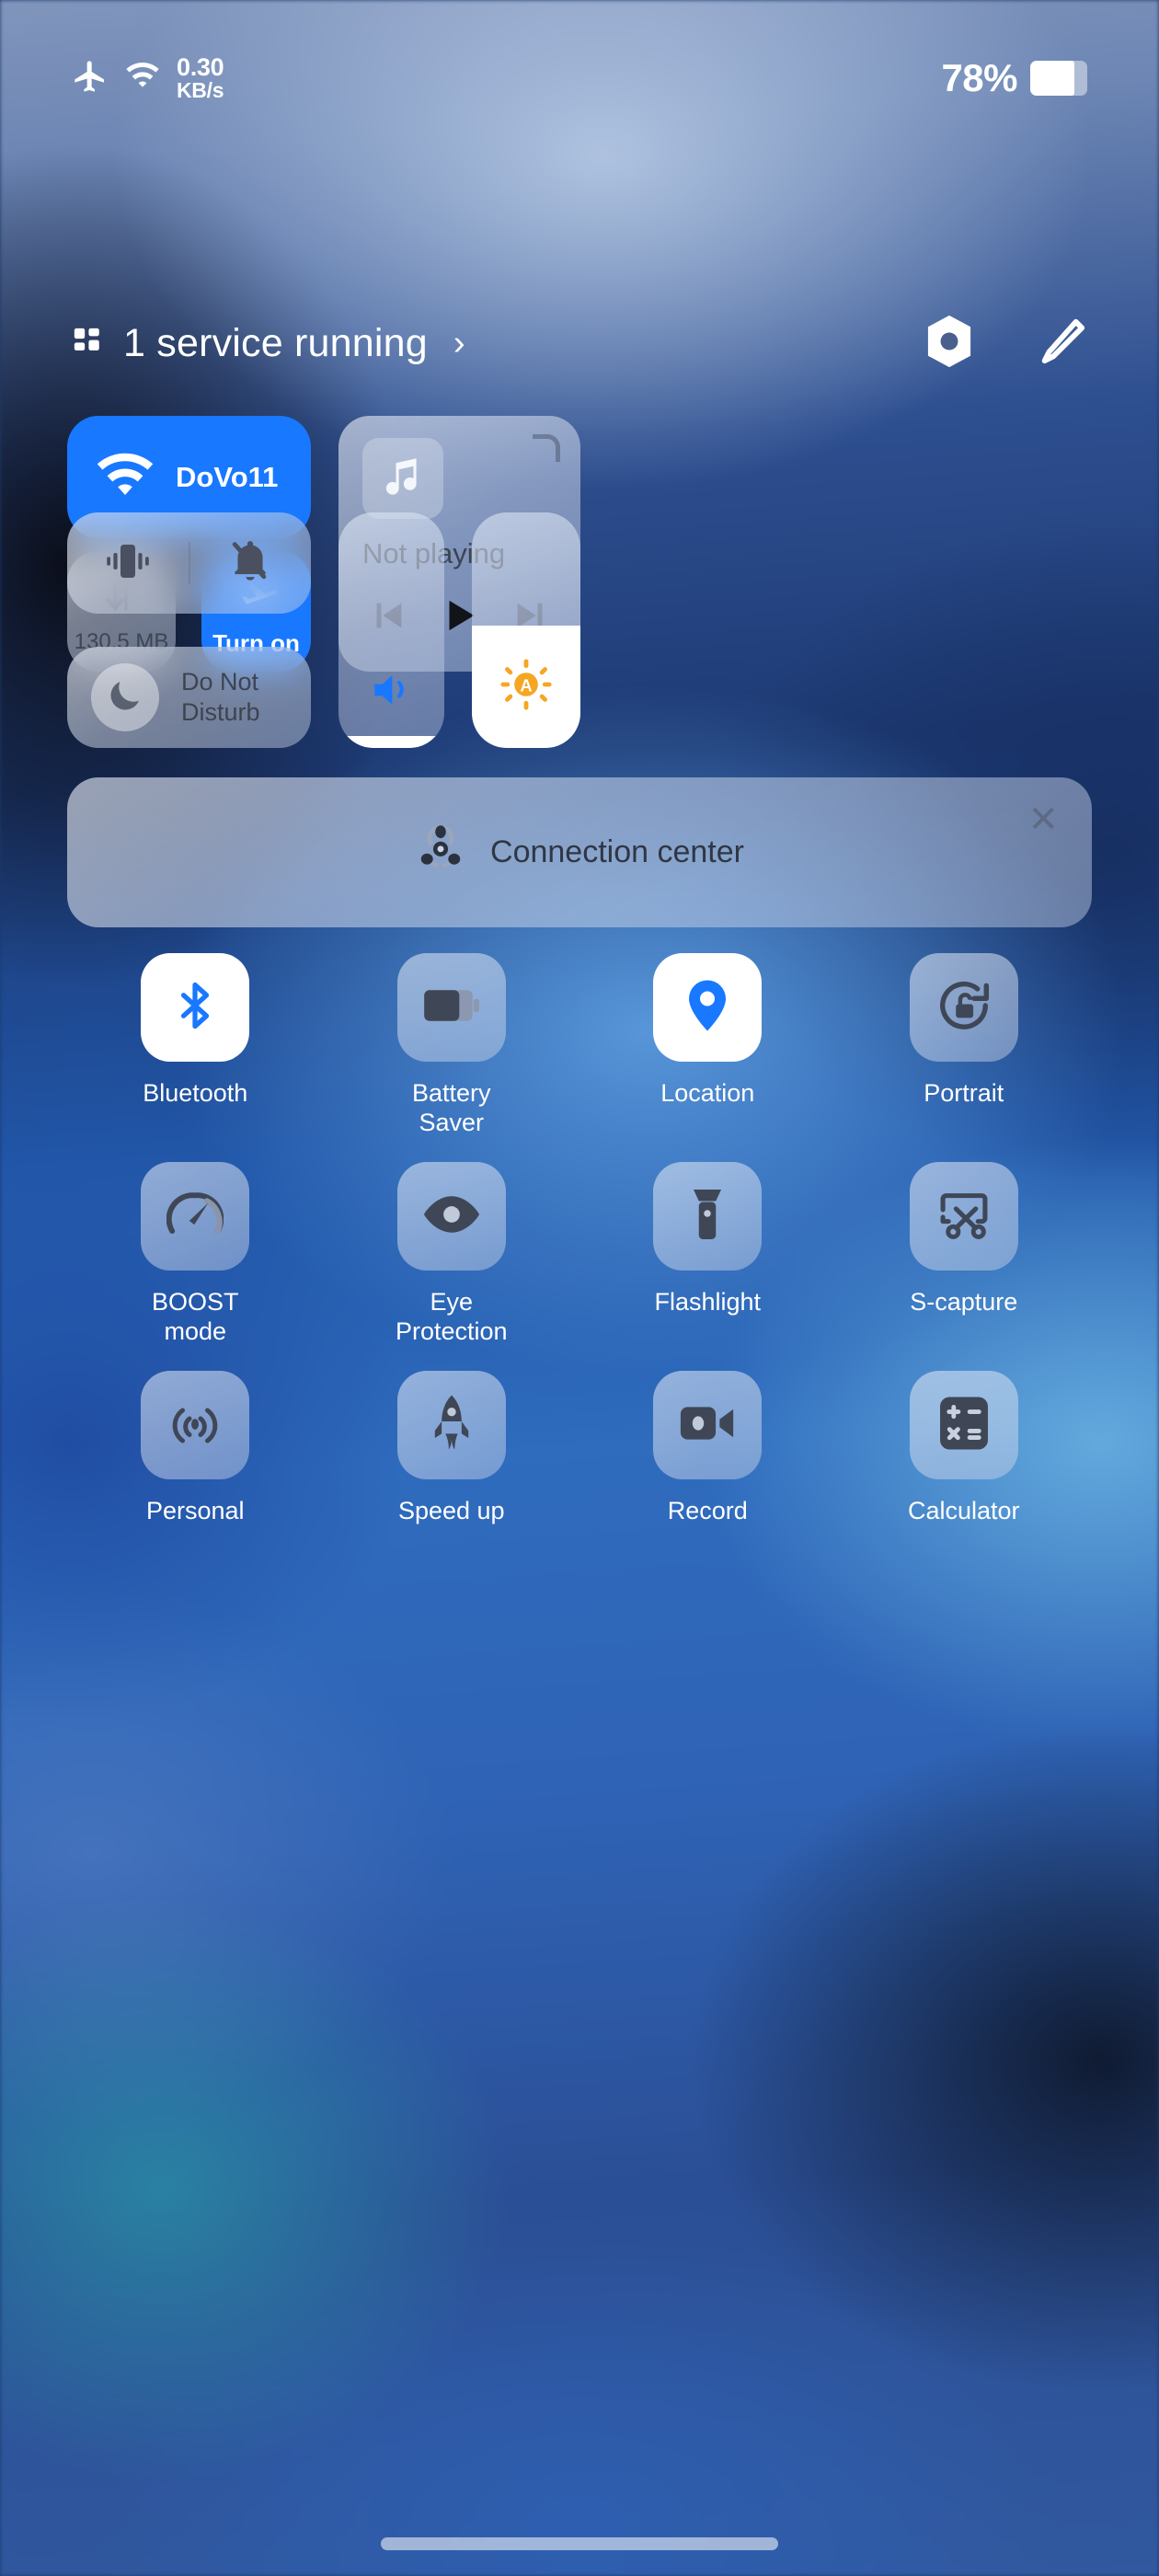  What do you see at coordinates (546, 448) in the screenshot?
I see `resize-corner-icon` at bounding box center [546, 448].